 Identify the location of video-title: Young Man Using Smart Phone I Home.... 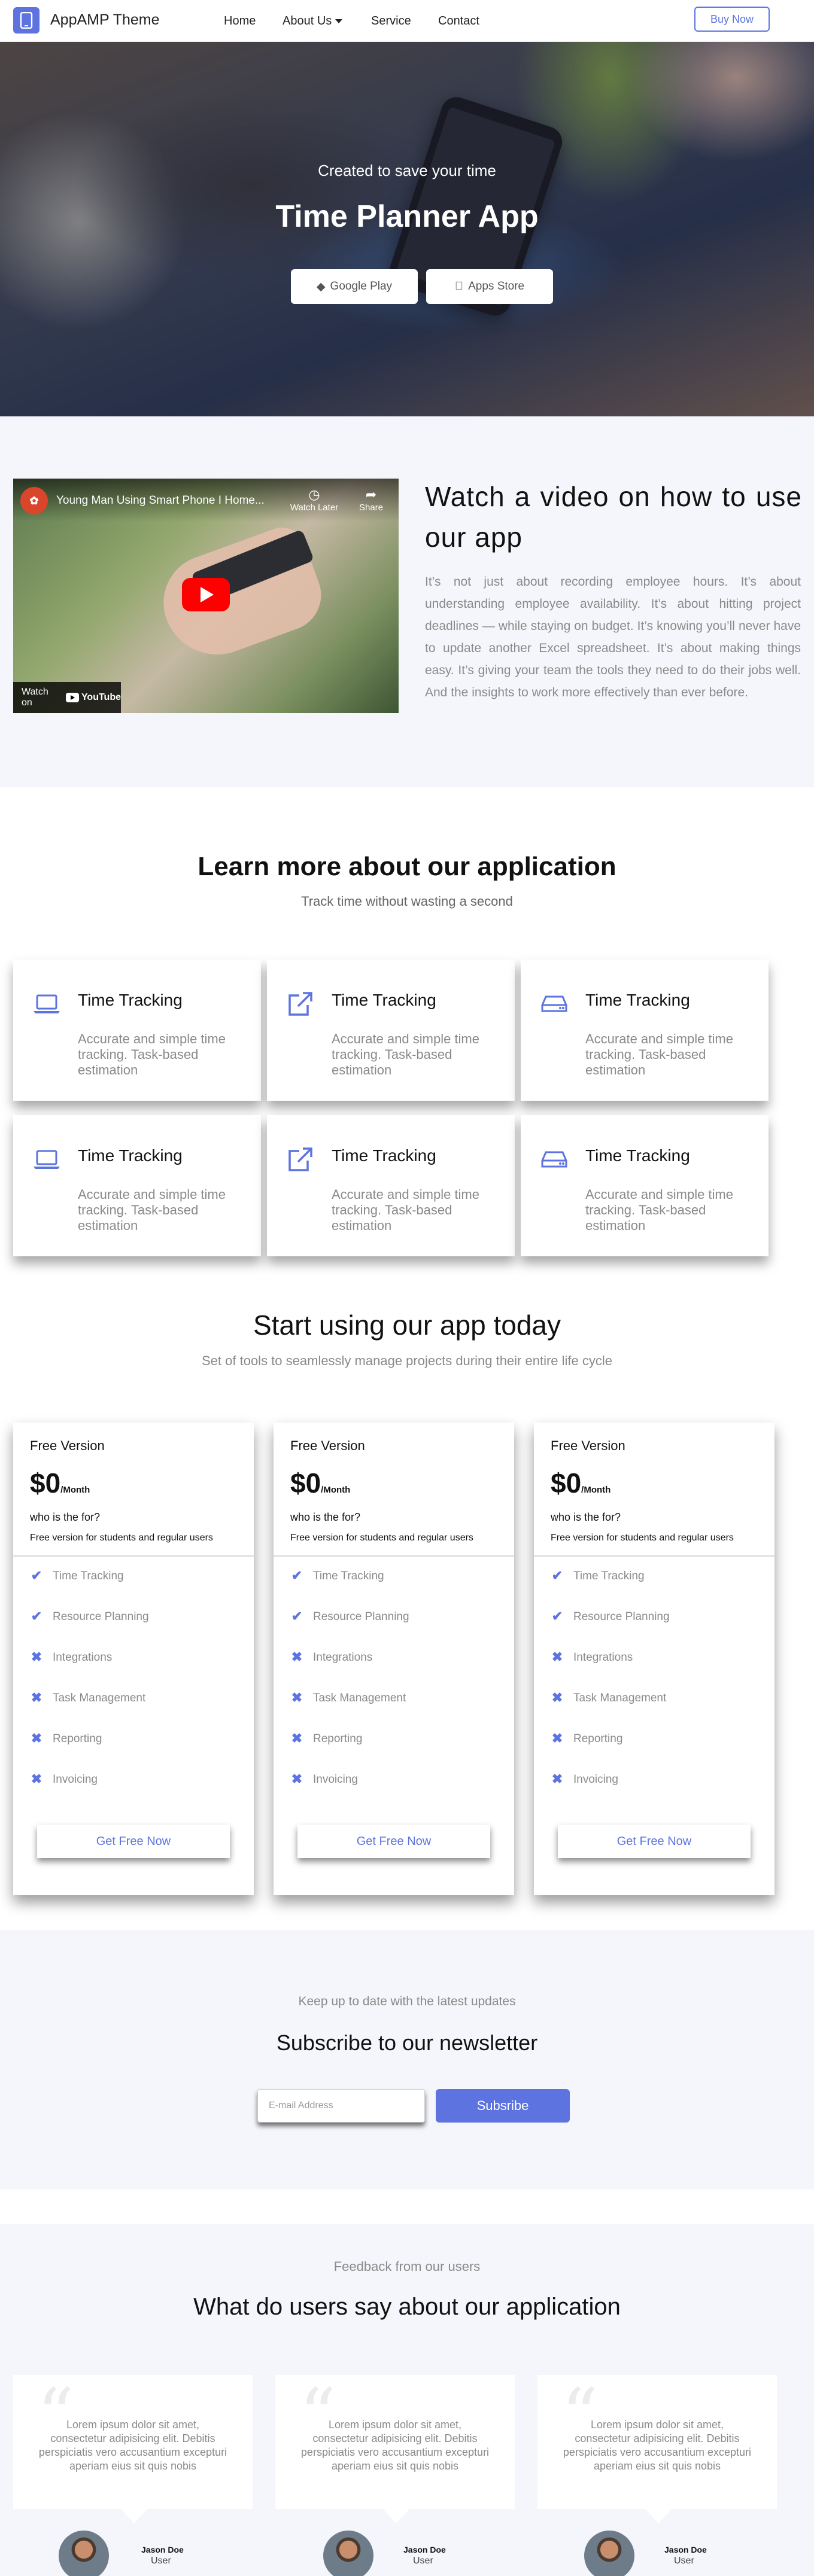
(170, 500).